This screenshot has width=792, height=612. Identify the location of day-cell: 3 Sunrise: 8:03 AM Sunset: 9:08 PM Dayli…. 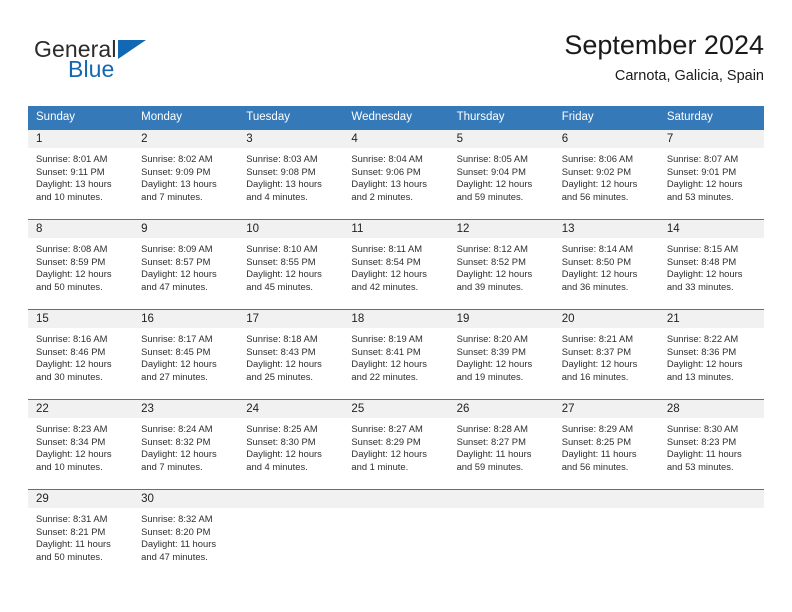
(291, 174).